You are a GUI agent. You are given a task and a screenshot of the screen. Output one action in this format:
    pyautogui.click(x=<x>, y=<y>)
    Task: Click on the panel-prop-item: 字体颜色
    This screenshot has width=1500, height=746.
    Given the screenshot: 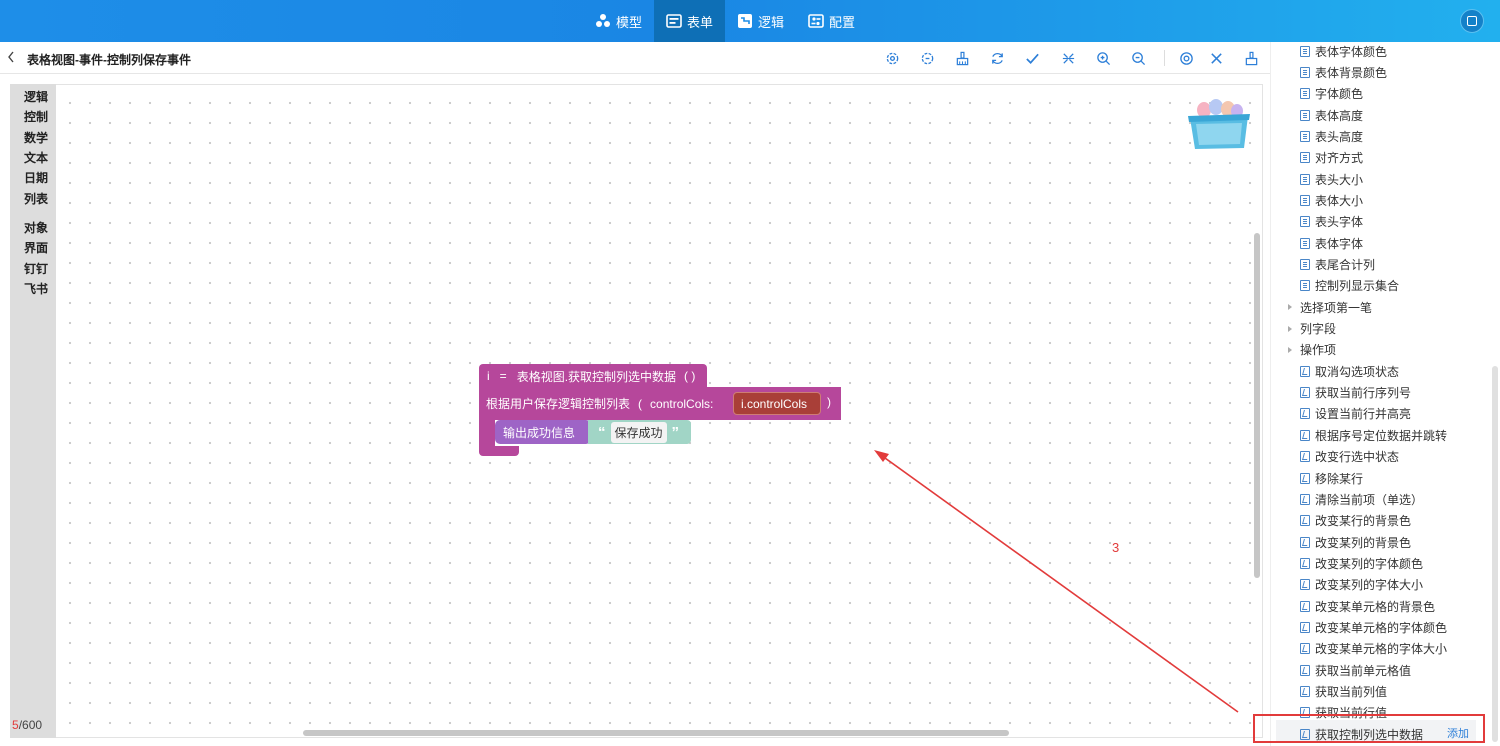 What is the action you would take?
    pyautogui.click(x=1331, y=94)
    